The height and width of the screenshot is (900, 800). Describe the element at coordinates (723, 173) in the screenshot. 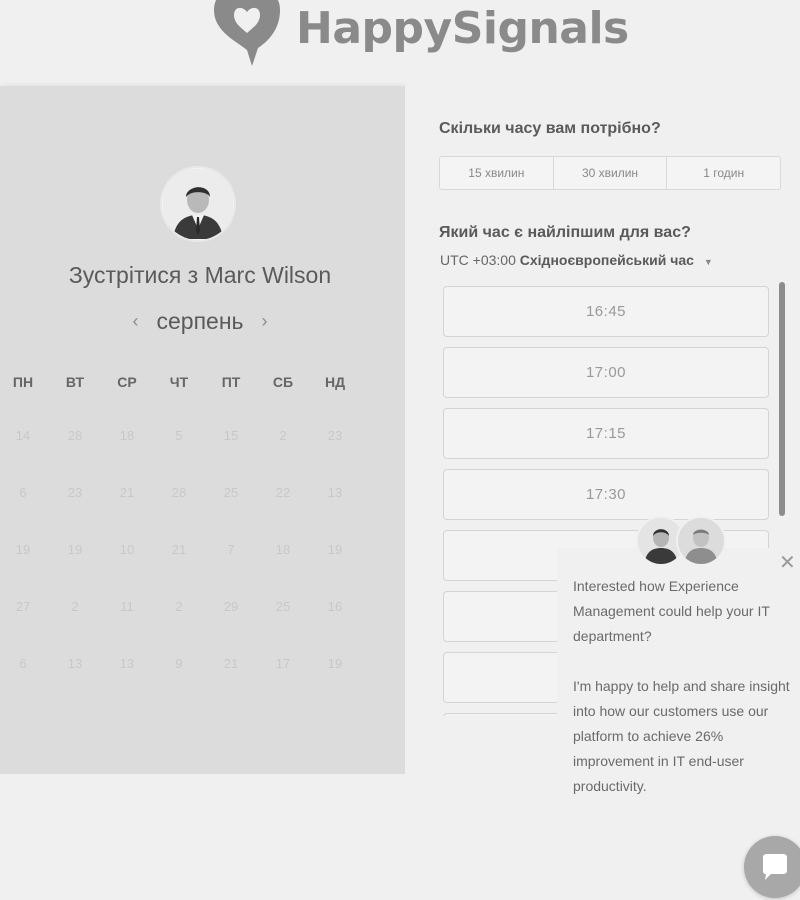

I see `duration-60-button: 1 годин` at that location.